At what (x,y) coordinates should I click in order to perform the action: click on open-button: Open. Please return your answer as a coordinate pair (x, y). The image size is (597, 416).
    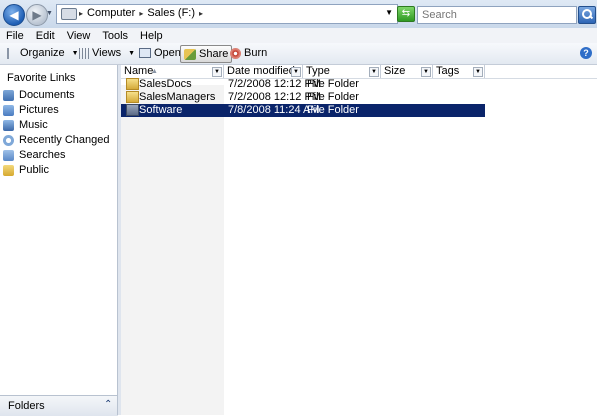
    Looking at the image, I should click on (160, 53).